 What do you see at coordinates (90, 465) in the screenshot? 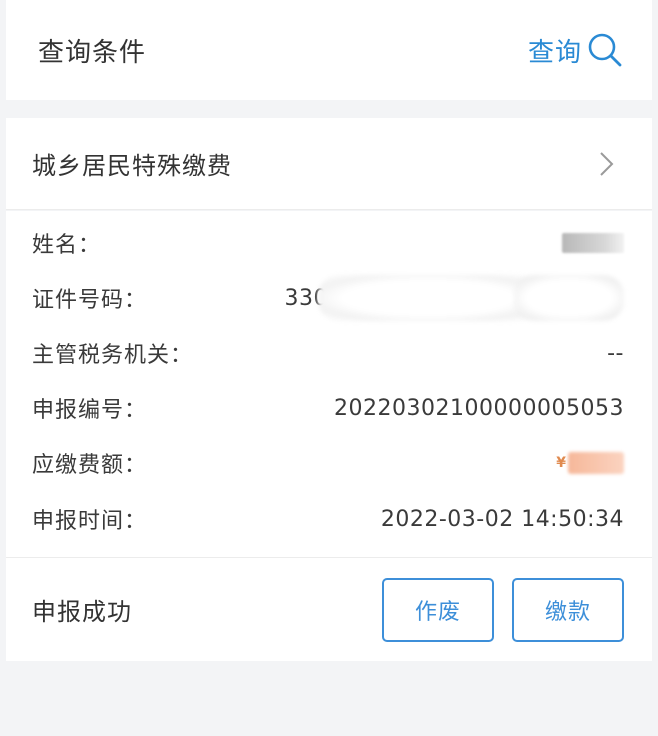
I see `amount-label: 应缴费额：` at bounding box center [90, 465].